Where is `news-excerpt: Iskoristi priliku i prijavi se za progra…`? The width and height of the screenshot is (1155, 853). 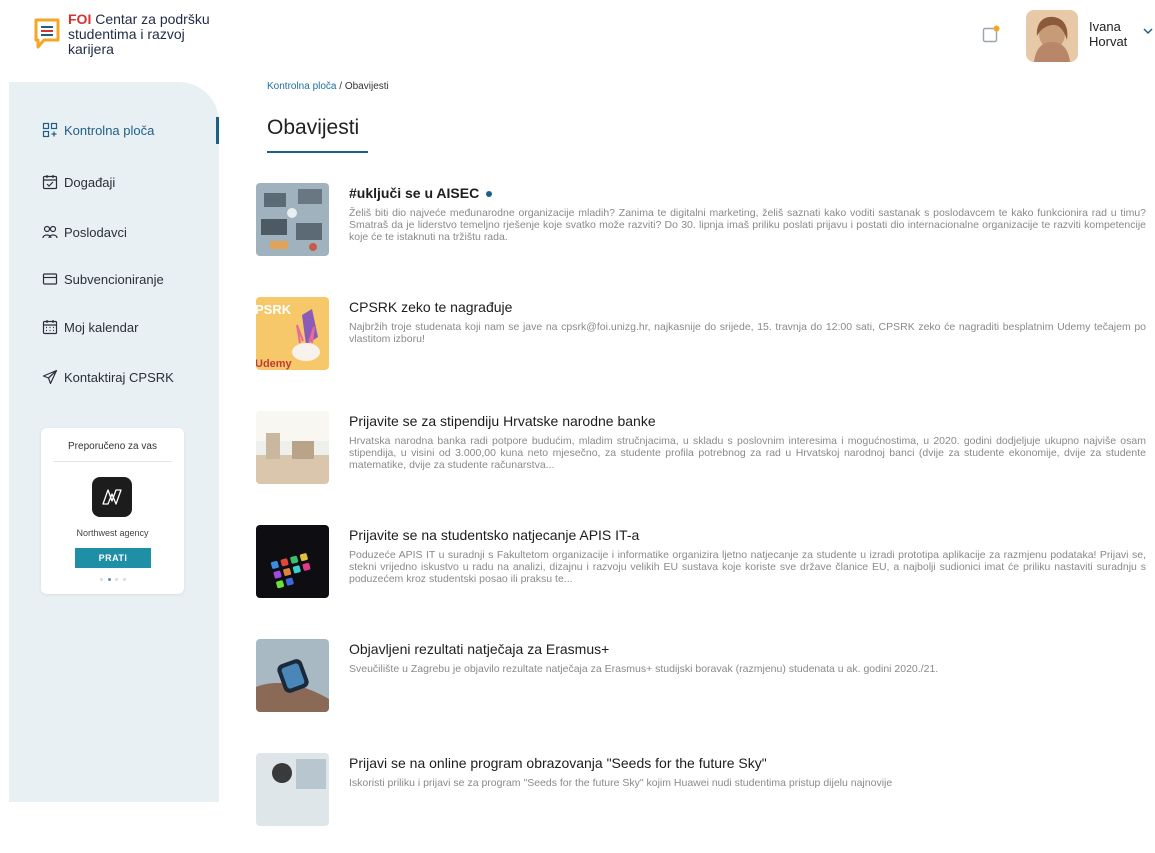
news-excerpt: Iskoristi priliku i prijavi se za progra… is located at coordinates (621, 783).